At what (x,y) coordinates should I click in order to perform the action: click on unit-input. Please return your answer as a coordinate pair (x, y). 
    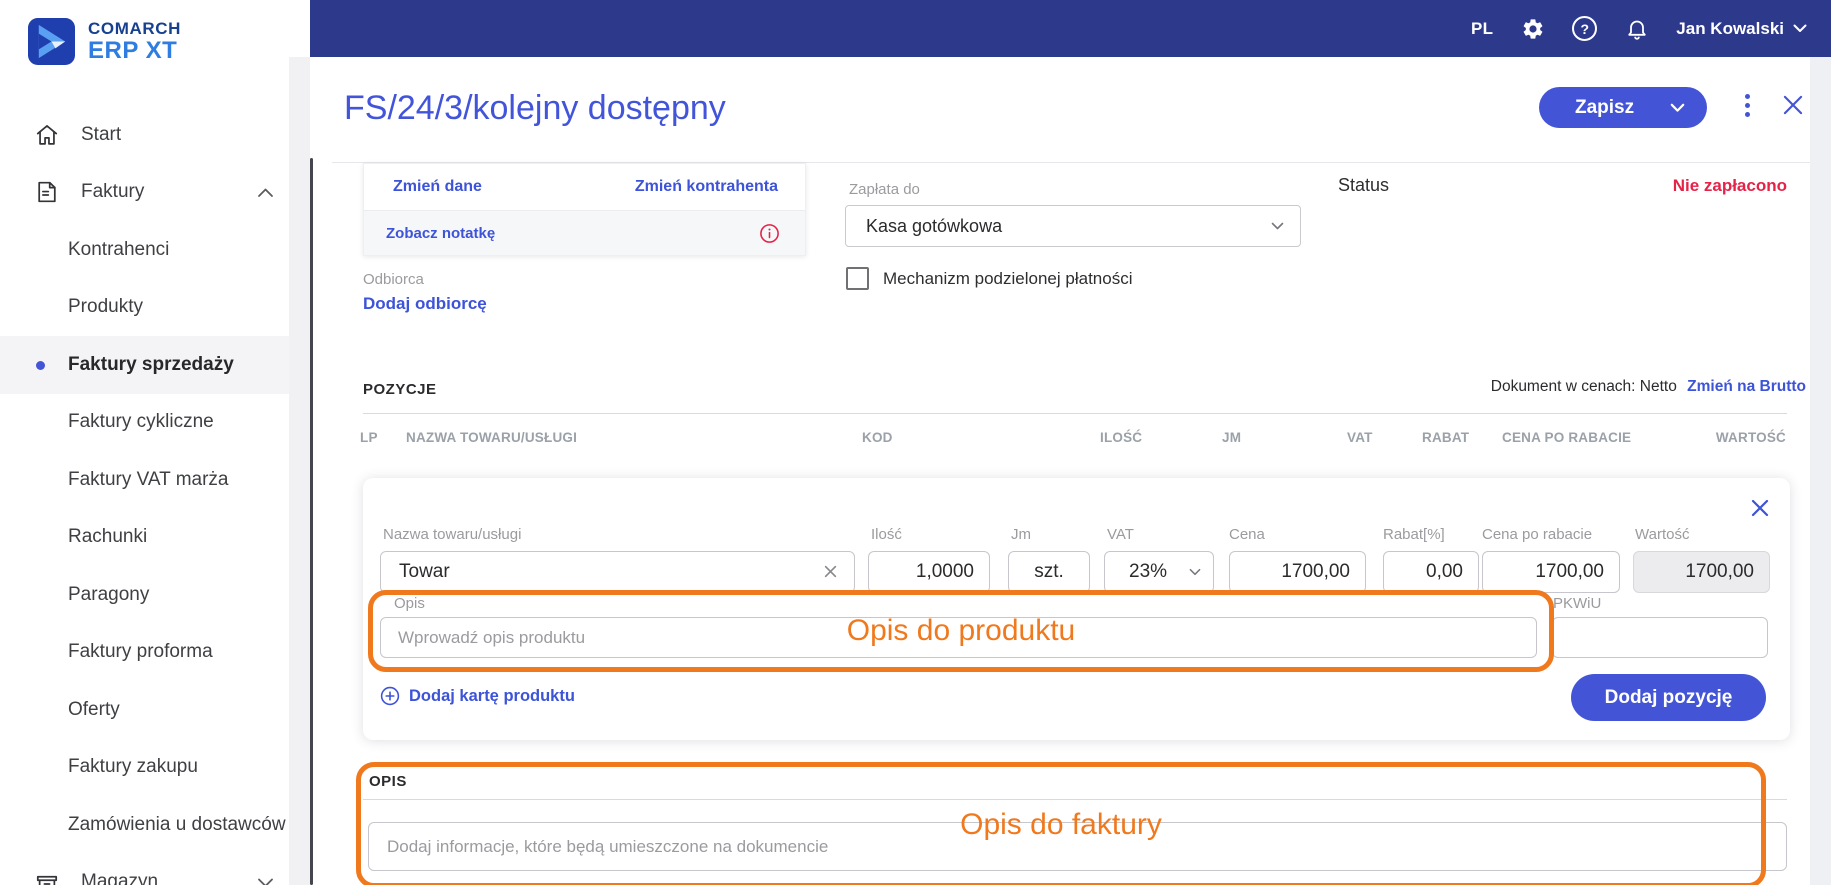
    Looking at the image, I should click on (1049, 572).